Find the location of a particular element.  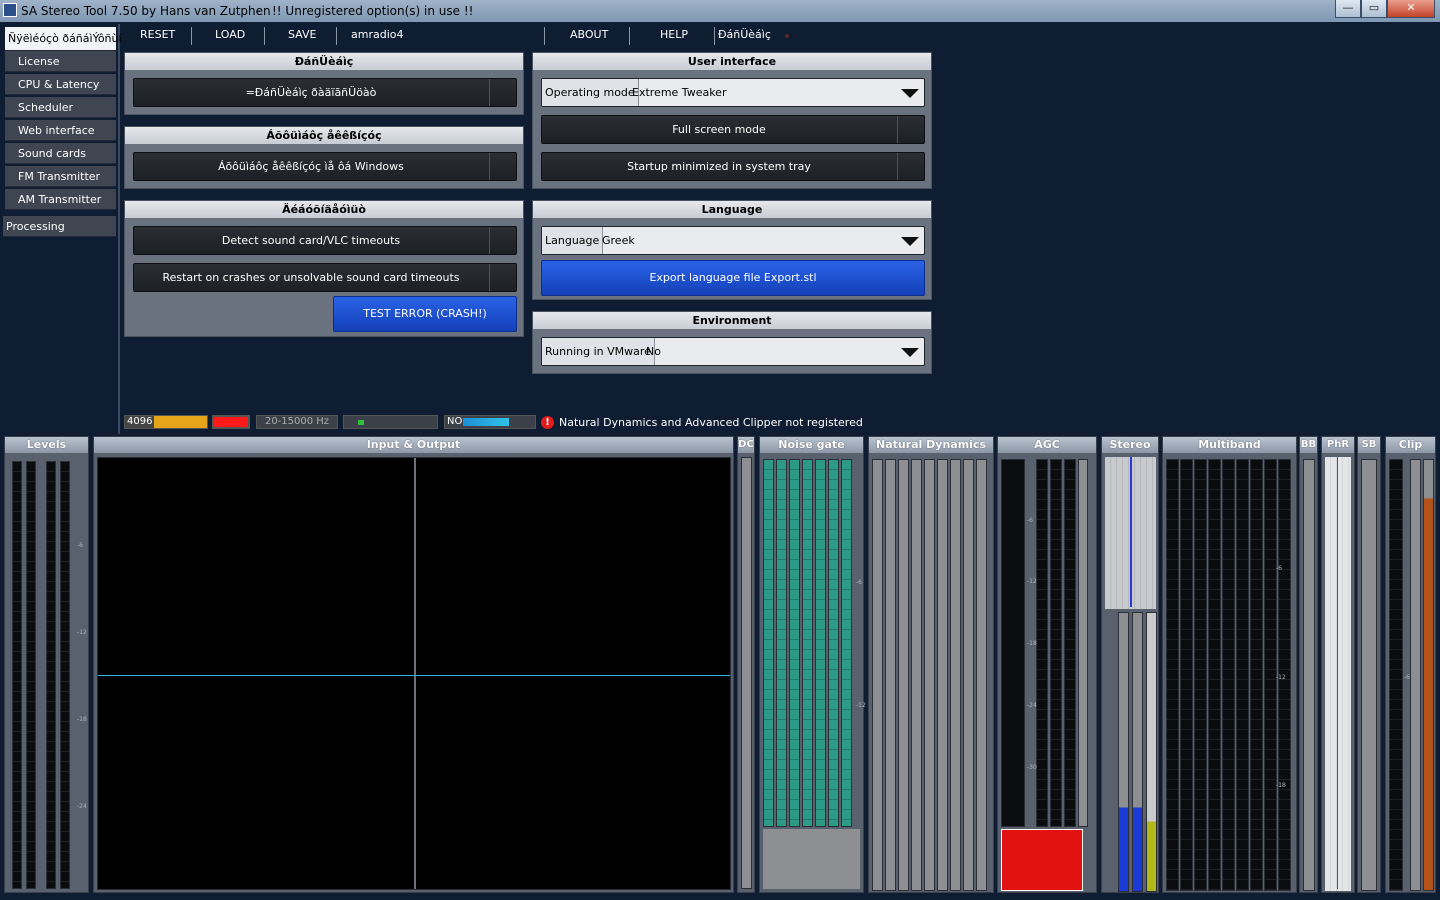

startup-minimized-button: Startup minimized in system tray is located at coordinates (733, 166).